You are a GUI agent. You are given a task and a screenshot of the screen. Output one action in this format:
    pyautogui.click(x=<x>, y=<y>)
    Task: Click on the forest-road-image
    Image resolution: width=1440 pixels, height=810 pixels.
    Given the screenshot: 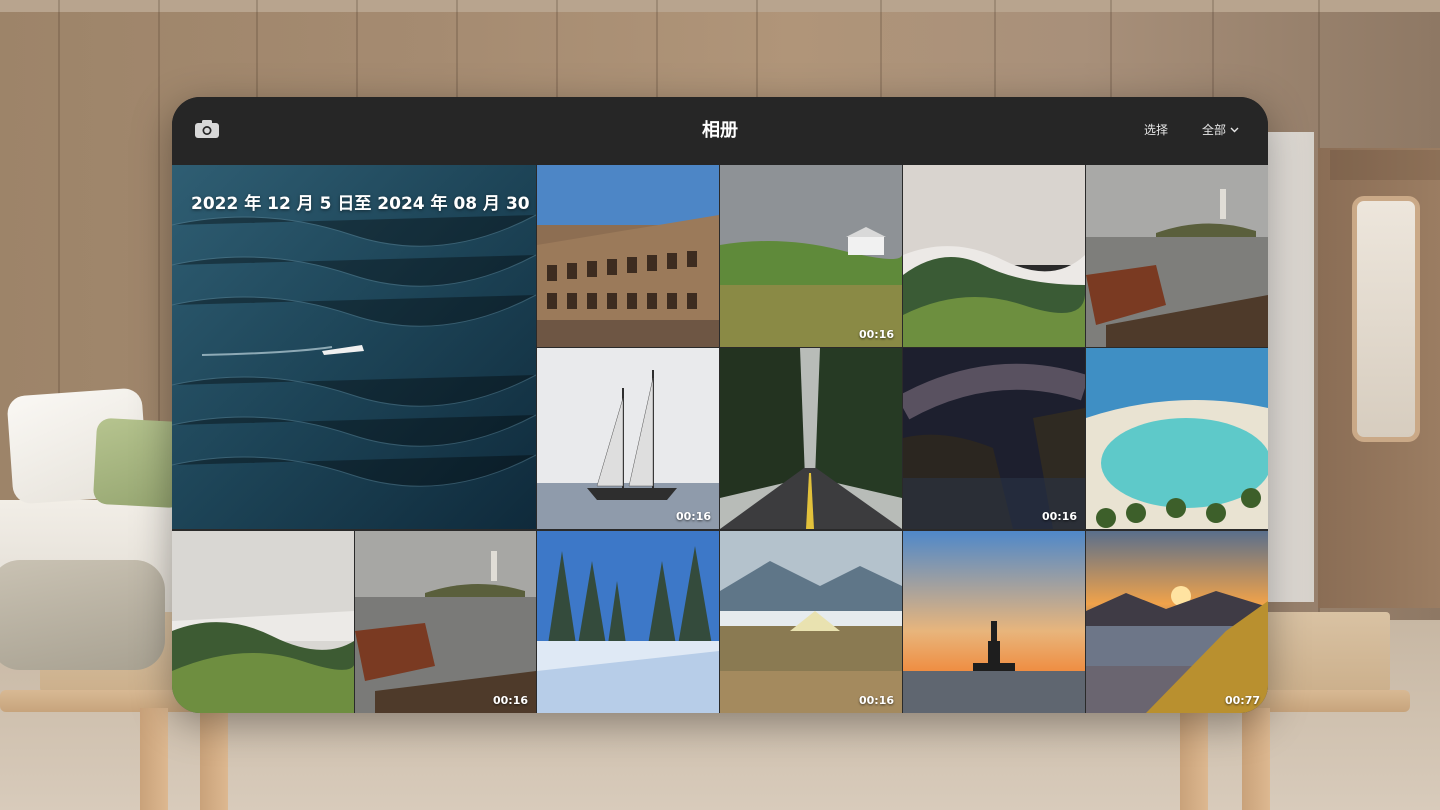 What is the action you would take?
    pyautogui.click(x=811, y=438)
    